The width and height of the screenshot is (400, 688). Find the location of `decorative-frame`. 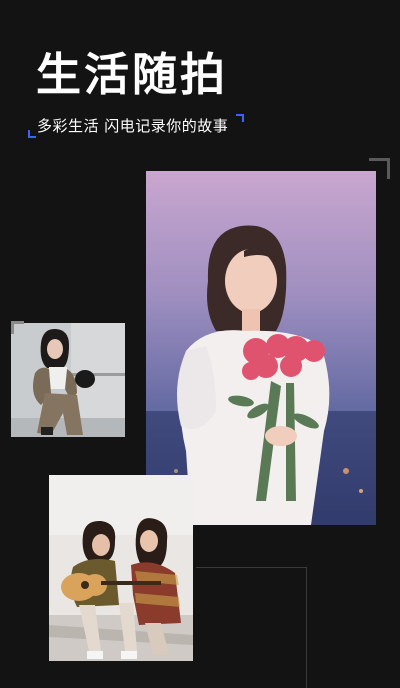

decorative-frame is located at coordinates (251, 627).